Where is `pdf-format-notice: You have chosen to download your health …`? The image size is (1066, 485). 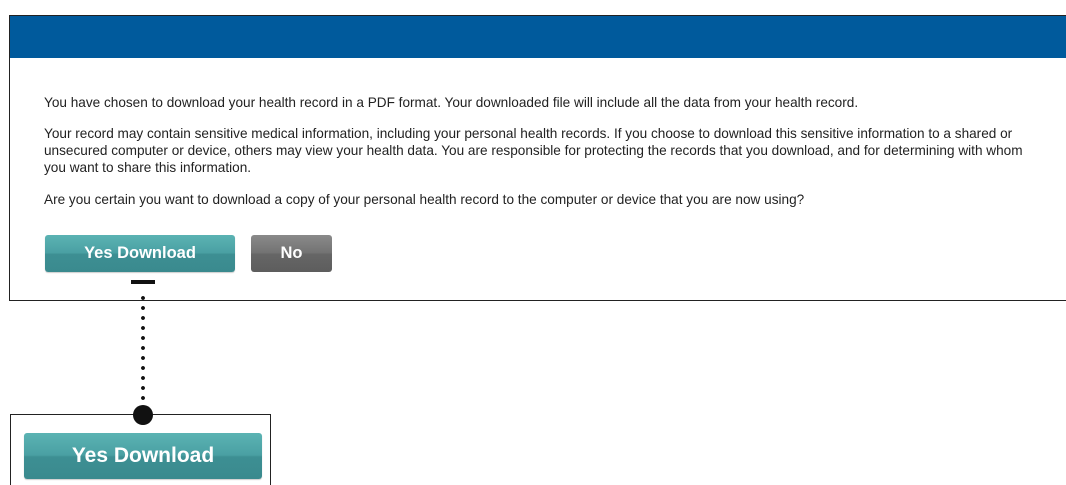 pdf-format-notice: You have chosen to download your health … is located at coordinates (451, 102).